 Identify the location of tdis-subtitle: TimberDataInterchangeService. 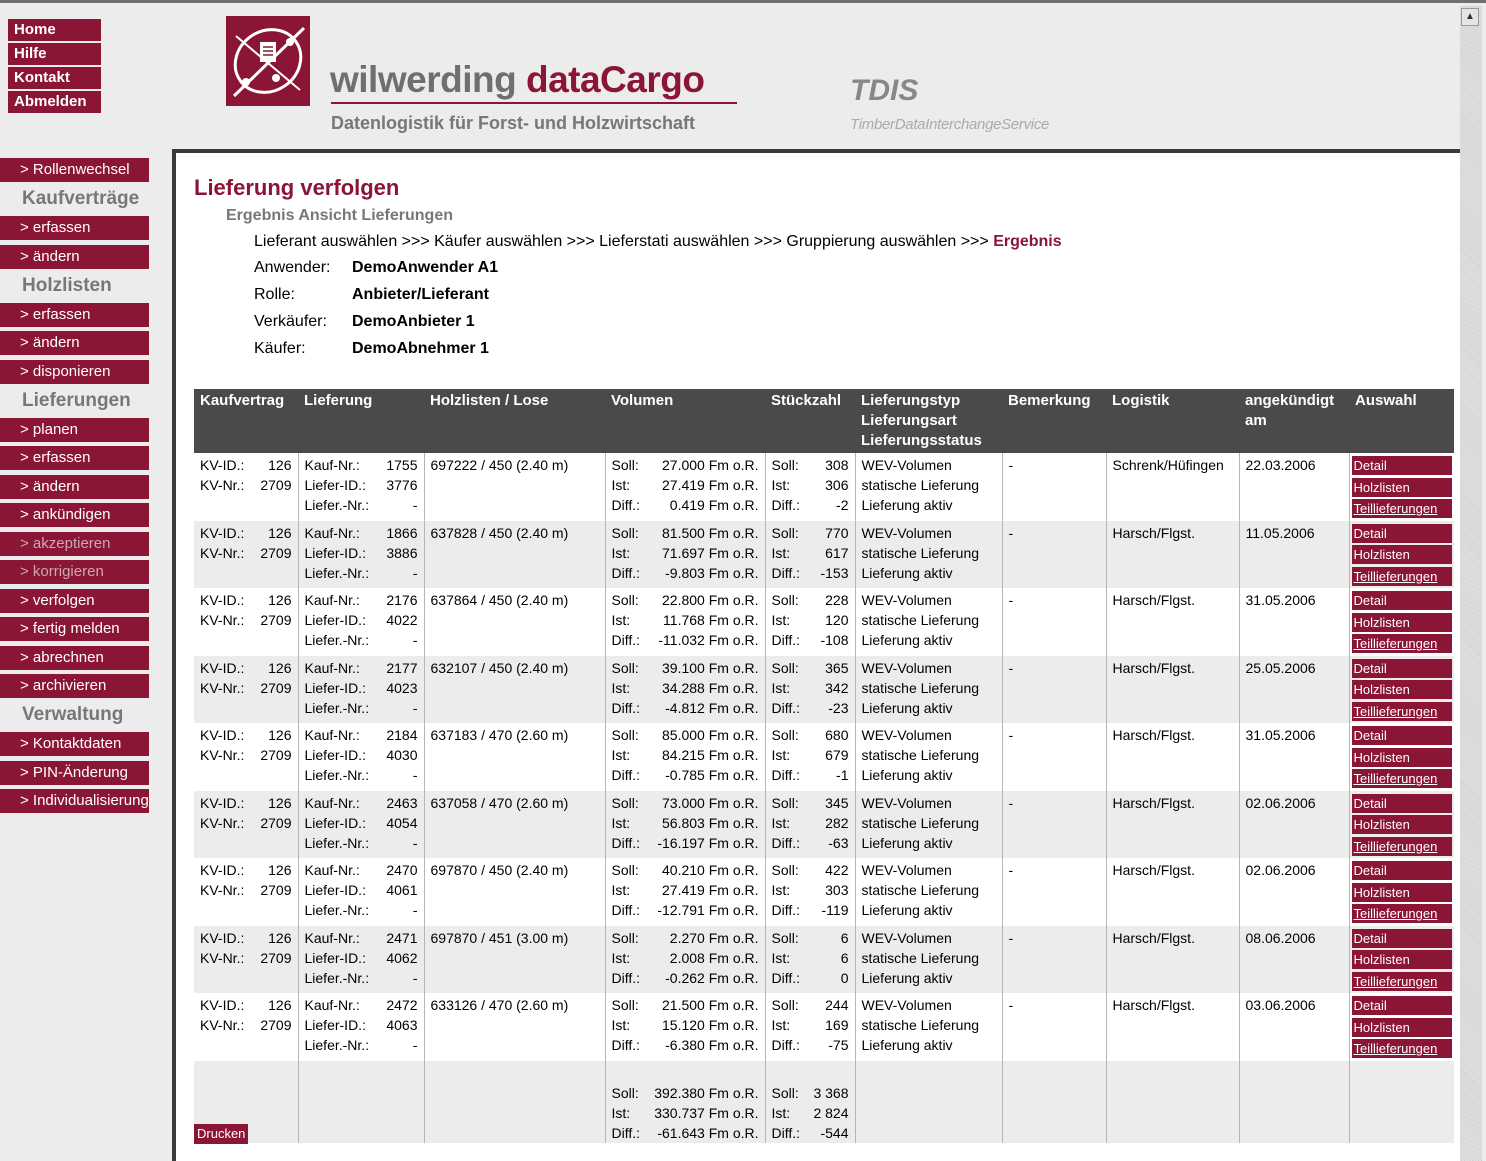
(950, 124).